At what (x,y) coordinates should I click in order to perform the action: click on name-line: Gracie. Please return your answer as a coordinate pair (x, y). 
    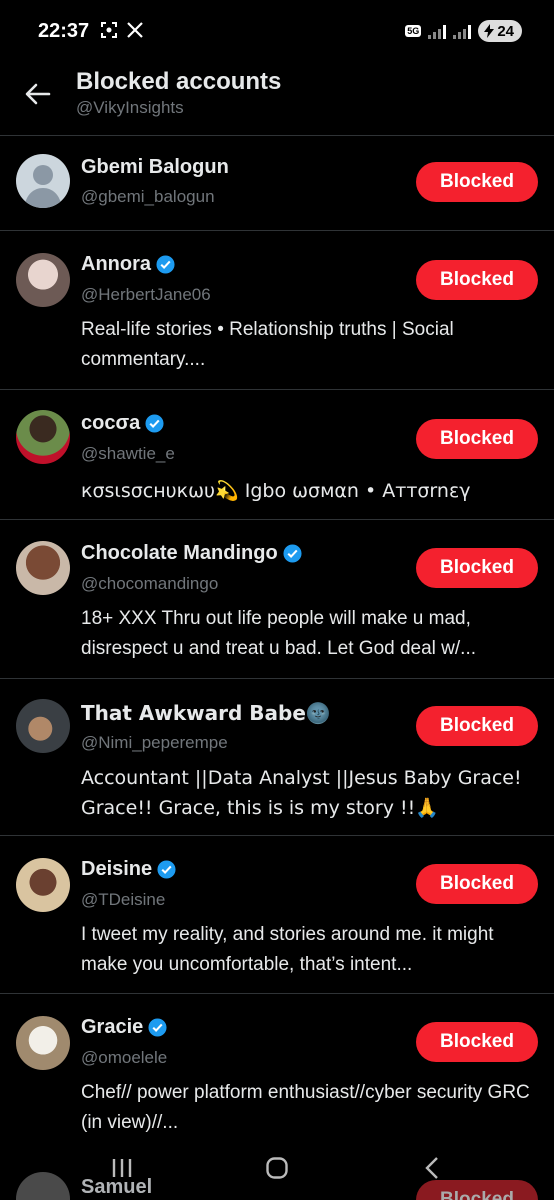
    Looking at the image, I should click on (124, 1027).